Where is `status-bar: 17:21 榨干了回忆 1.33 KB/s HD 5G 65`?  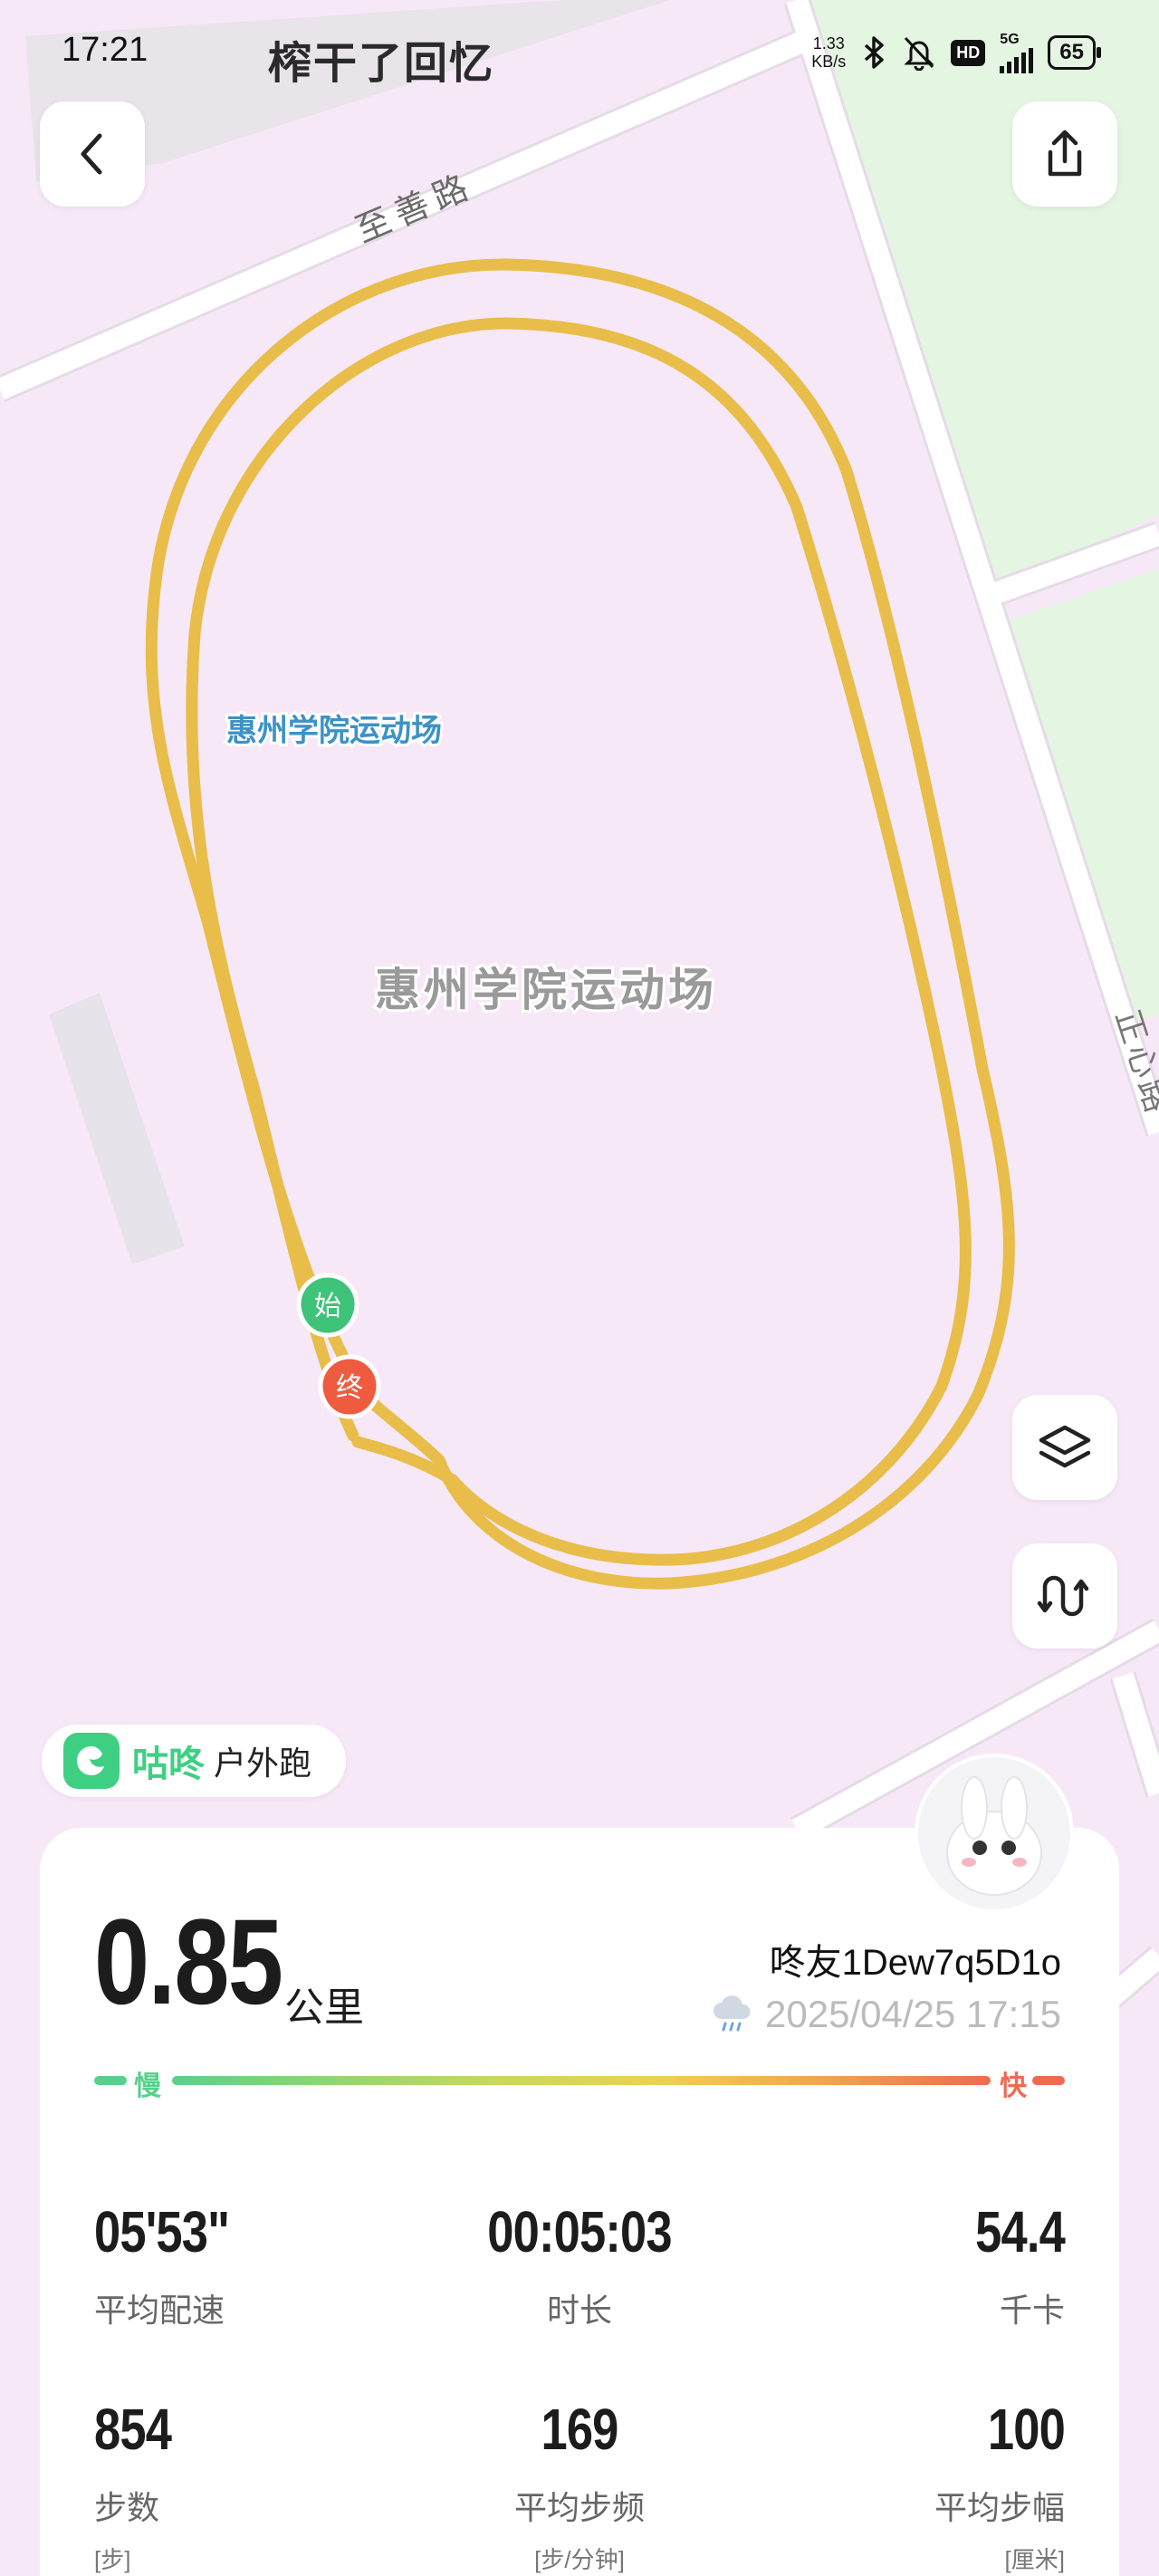
status-bar: 17:21 榨干了回忆 1.33 KB/s HD 5G 65 is located at coordinates (579, 54).